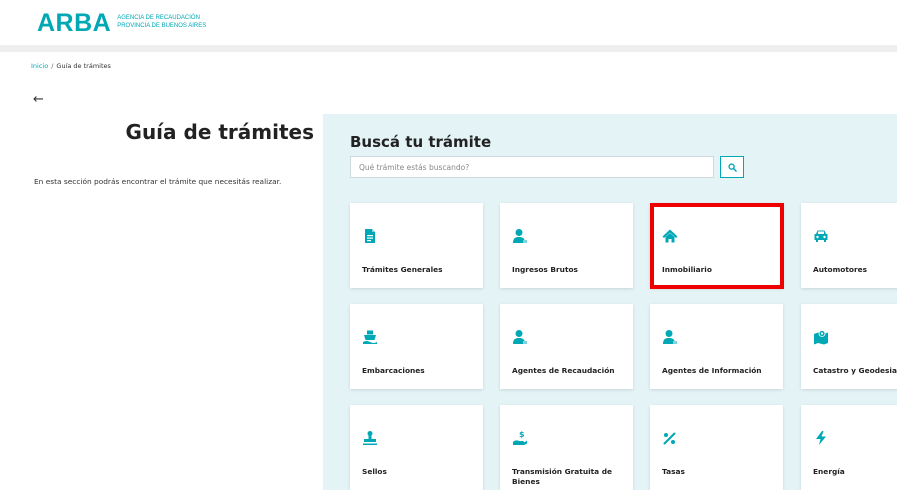 This screenshot has width=897, height=490. What do you see at coordinates (158, 18) in the screenshot?
I see `logo-subtitle-line1: AGENCIA DE RECAUDACIÓN` at bounding box center [158, 18].